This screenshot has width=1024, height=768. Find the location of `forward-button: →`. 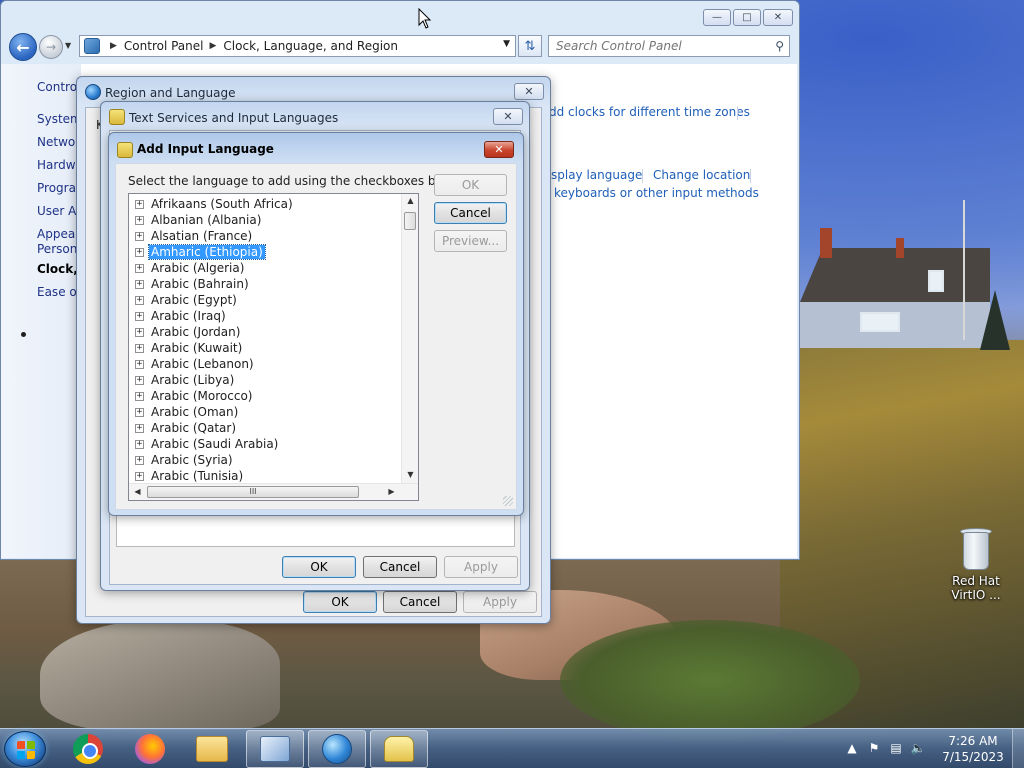

forward-button: → is located at coordinates (51, 47).